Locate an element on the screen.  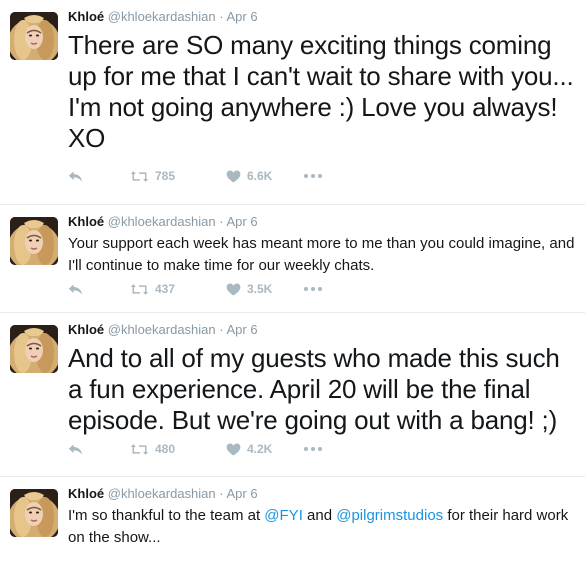
text-segment: I'm so thankful to the team at is located at coordinates (166, 515).